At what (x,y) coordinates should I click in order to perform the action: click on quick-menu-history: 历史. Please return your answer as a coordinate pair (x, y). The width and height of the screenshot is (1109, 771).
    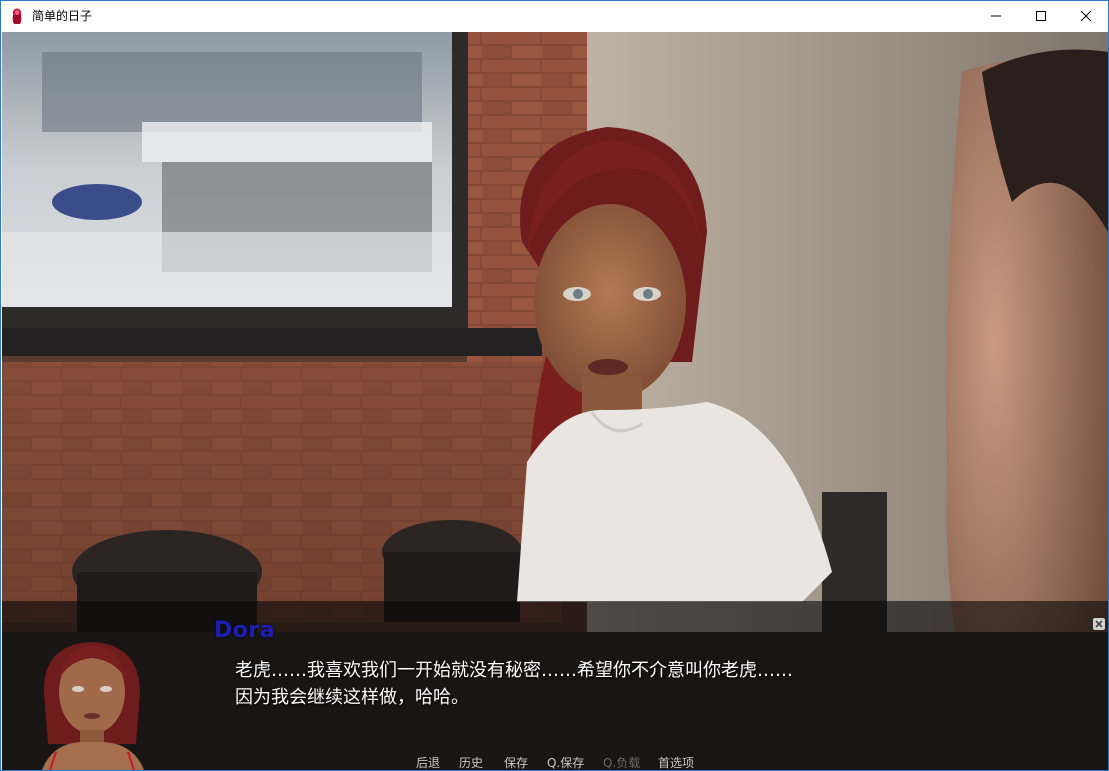
    Looking at the image, I should click on (471, 762).